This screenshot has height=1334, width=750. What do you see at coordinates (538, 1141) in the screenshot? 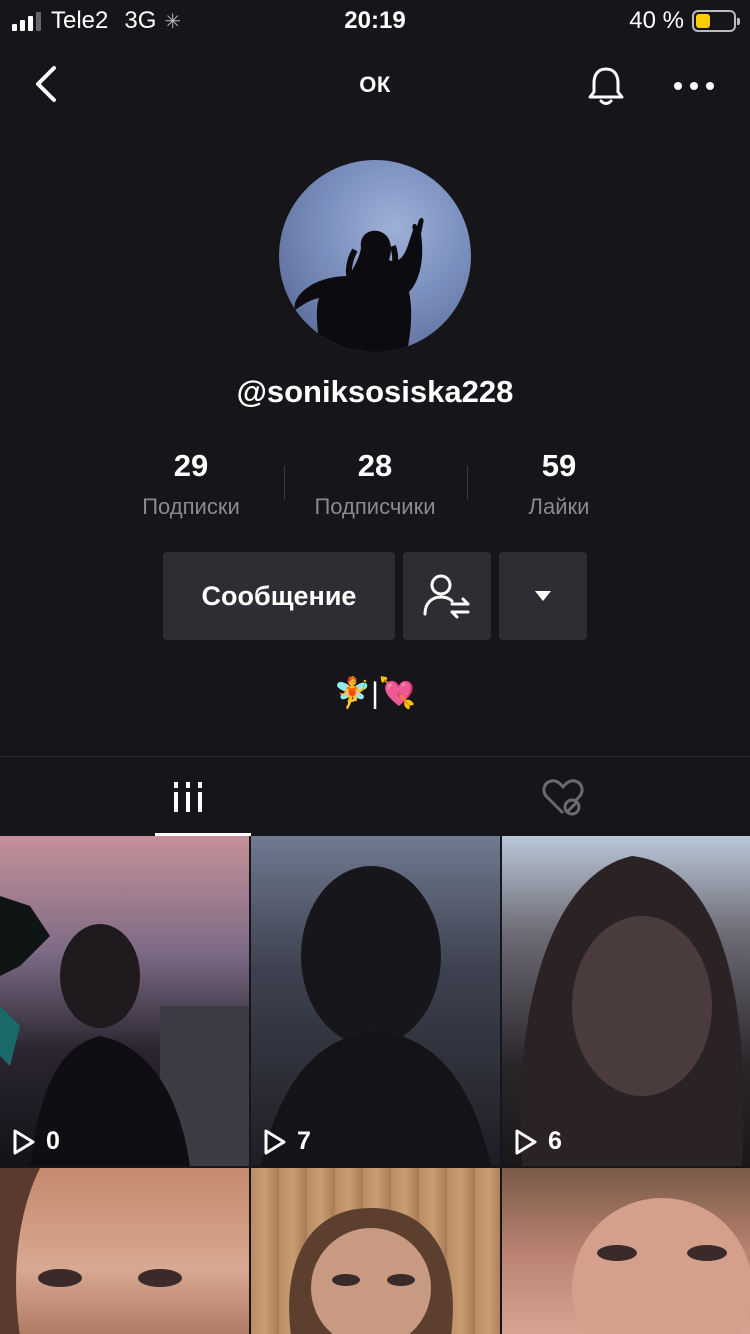
I see `view-count: 6` at bounding box center [538, 1141].